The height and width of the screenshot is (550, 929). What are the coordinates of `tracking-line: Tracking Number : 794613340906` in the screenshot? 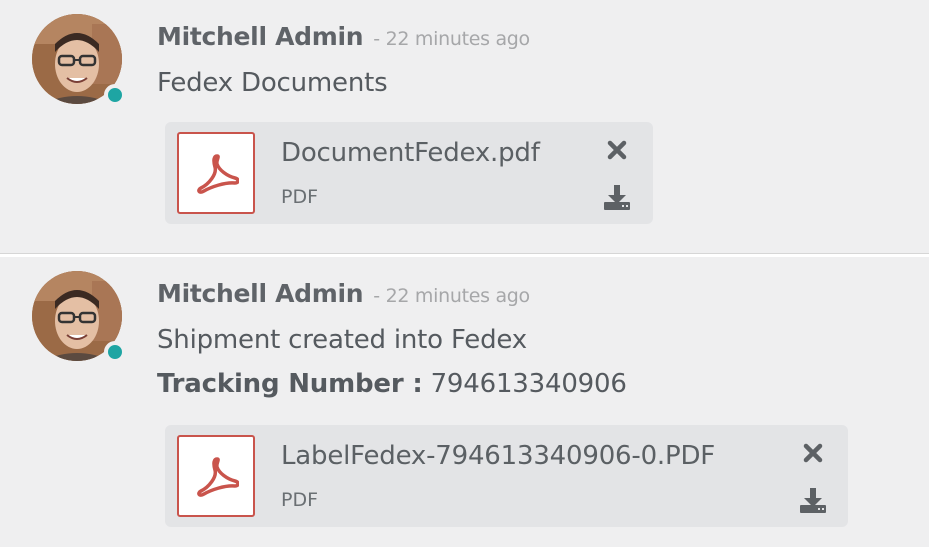 It's located at (392, 384).